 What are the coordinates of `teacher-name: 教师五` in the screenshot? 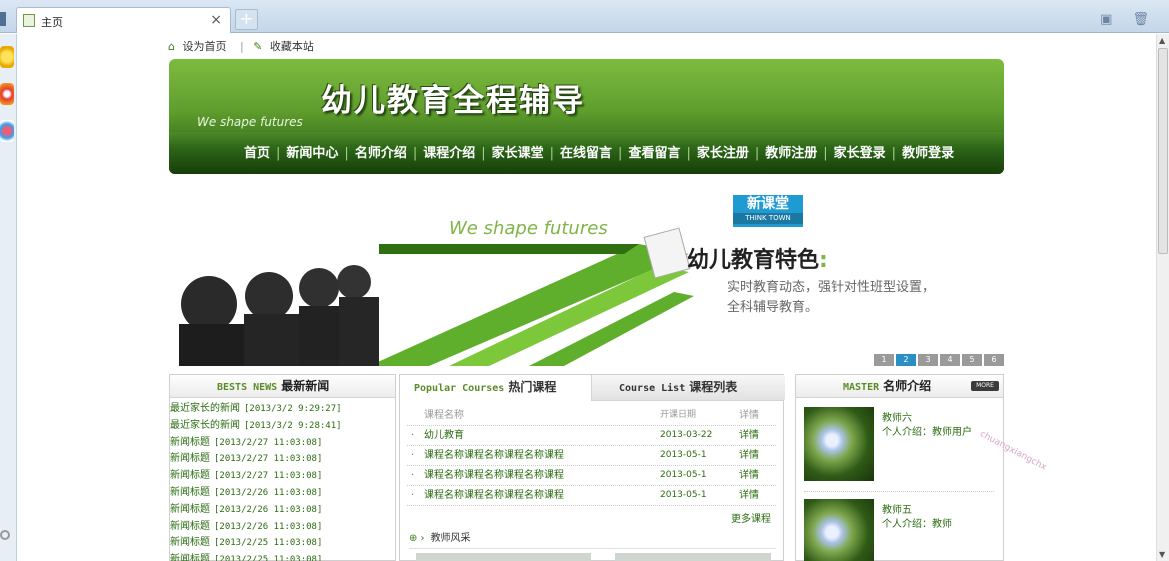 It's located at (897, 508).